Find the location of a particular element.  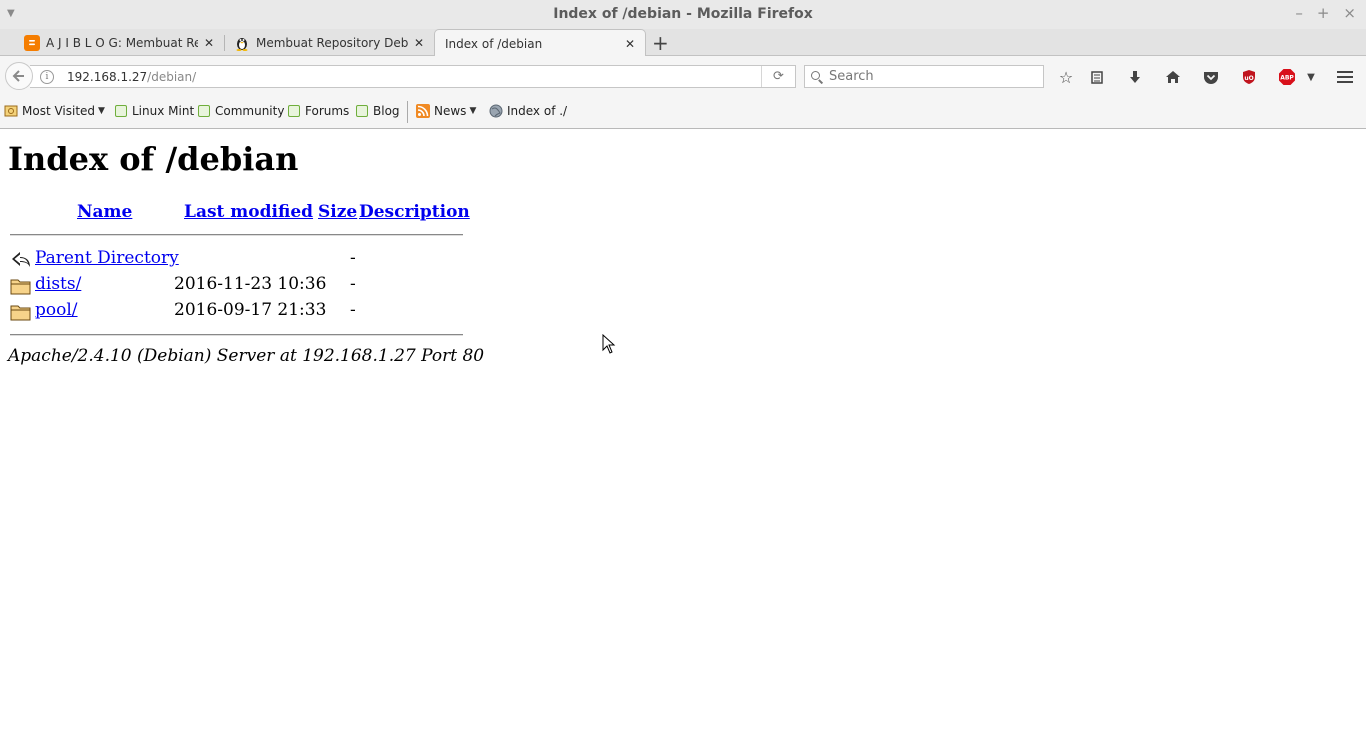

bookmark-label: News is located at coordinates (450, 111).